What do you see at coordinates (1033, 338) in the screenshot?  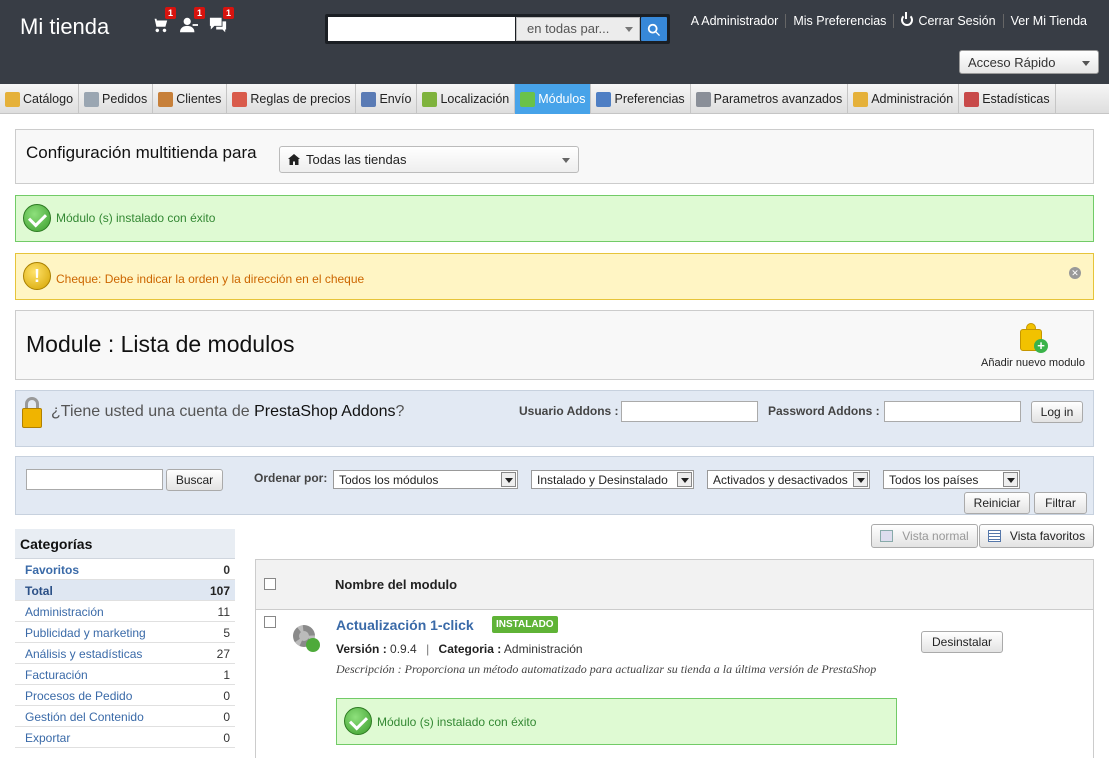 I see `add-puzzle-icon: +` at bounding box center [1033, 338].